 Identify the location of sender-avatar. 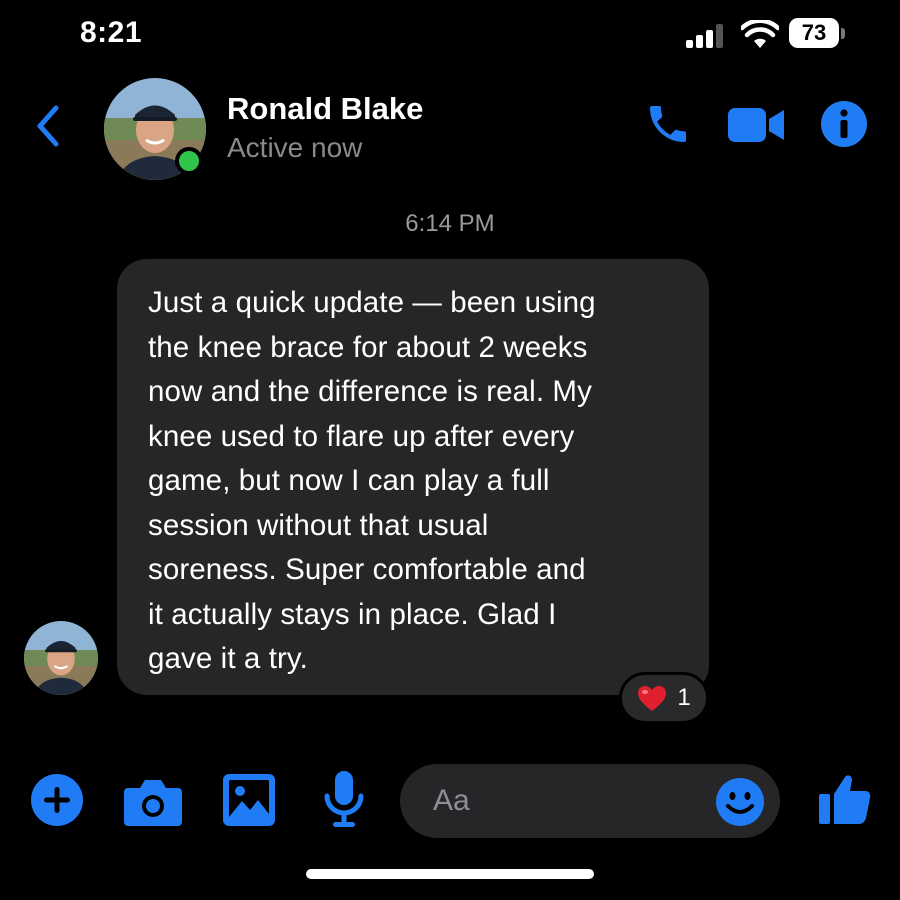
(61, 658).